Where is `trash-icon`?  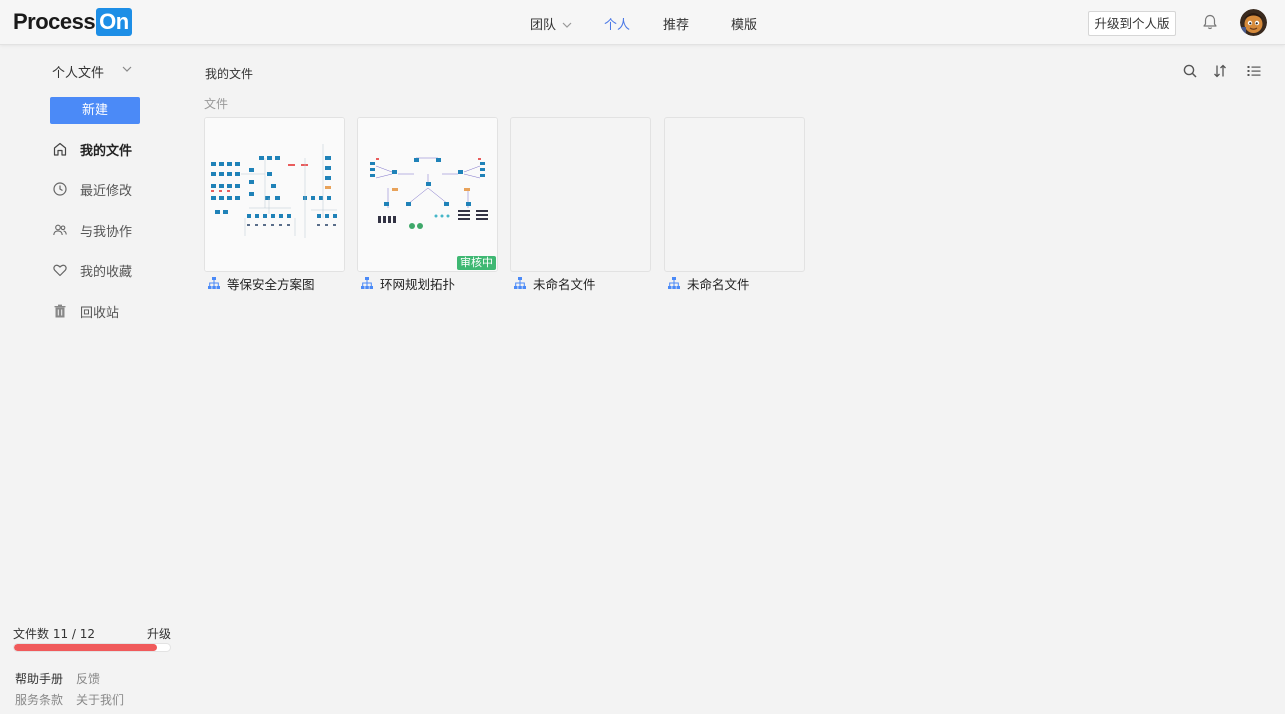
trash-icon is located at coordinates (60, 311).